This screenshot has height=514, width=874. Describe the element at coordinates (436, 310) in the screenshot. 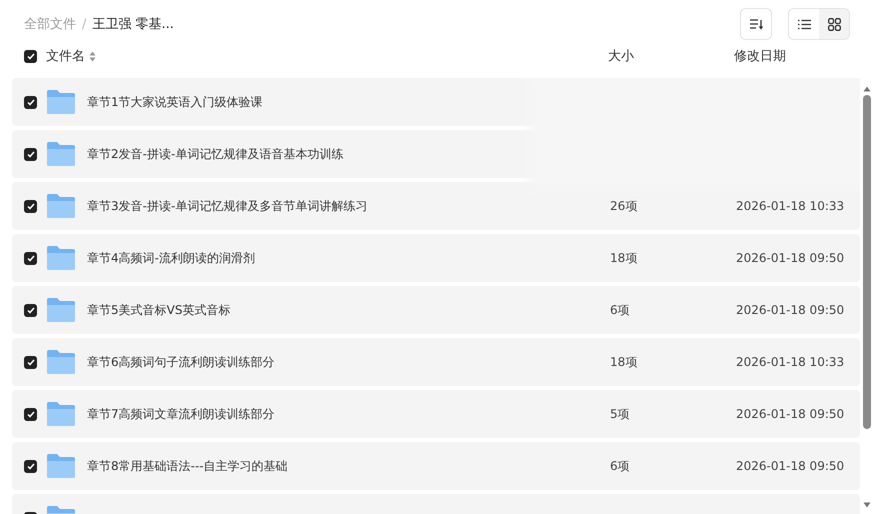

I see `folder-row: 章节5美式音标VS英式音标 6项 2026-01-18 09:50` at that location.